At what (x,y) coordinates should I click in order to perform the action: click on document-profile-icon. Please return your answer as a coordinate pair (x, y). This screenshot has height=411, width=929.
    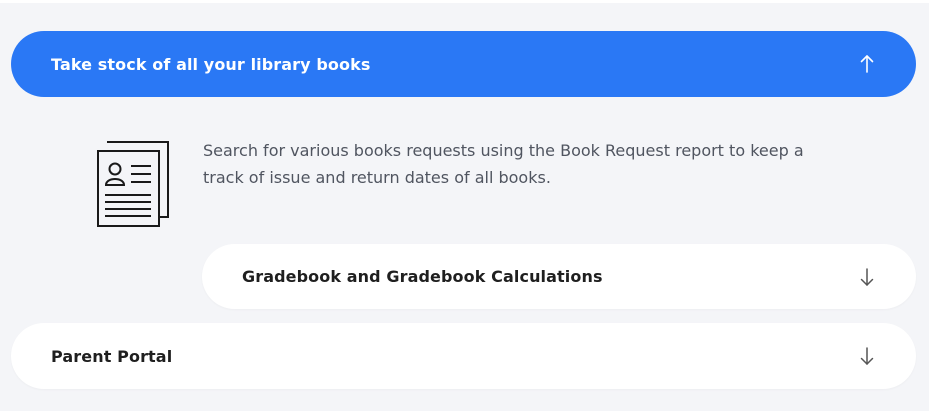
    Looking at the image, I should click on (133, 184).